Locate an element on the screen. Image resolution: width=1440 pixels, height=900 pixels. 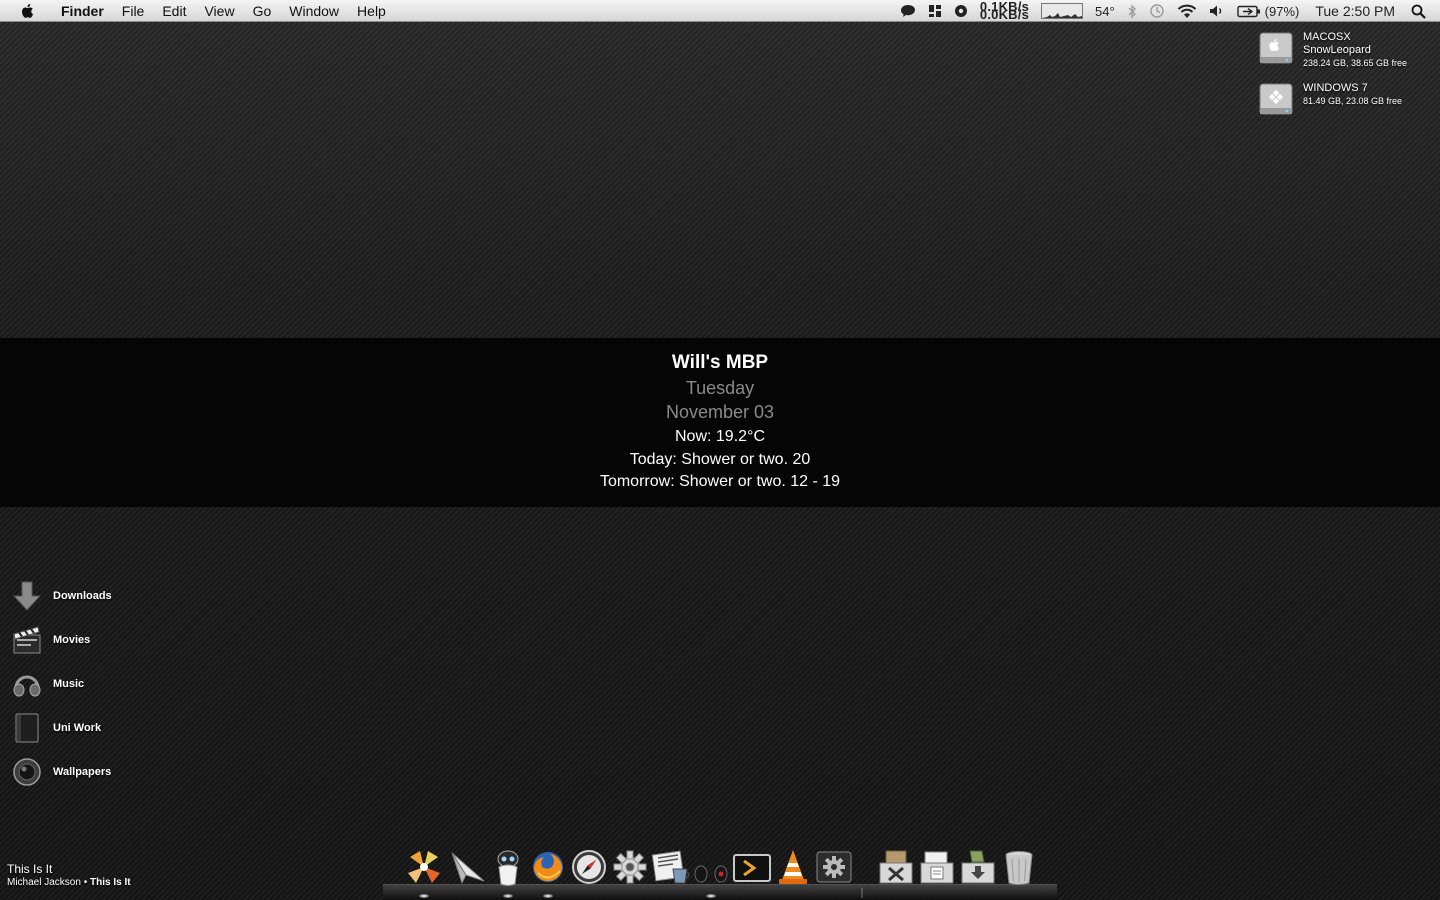
folder-music: Music is located at coordinates (47, 684).